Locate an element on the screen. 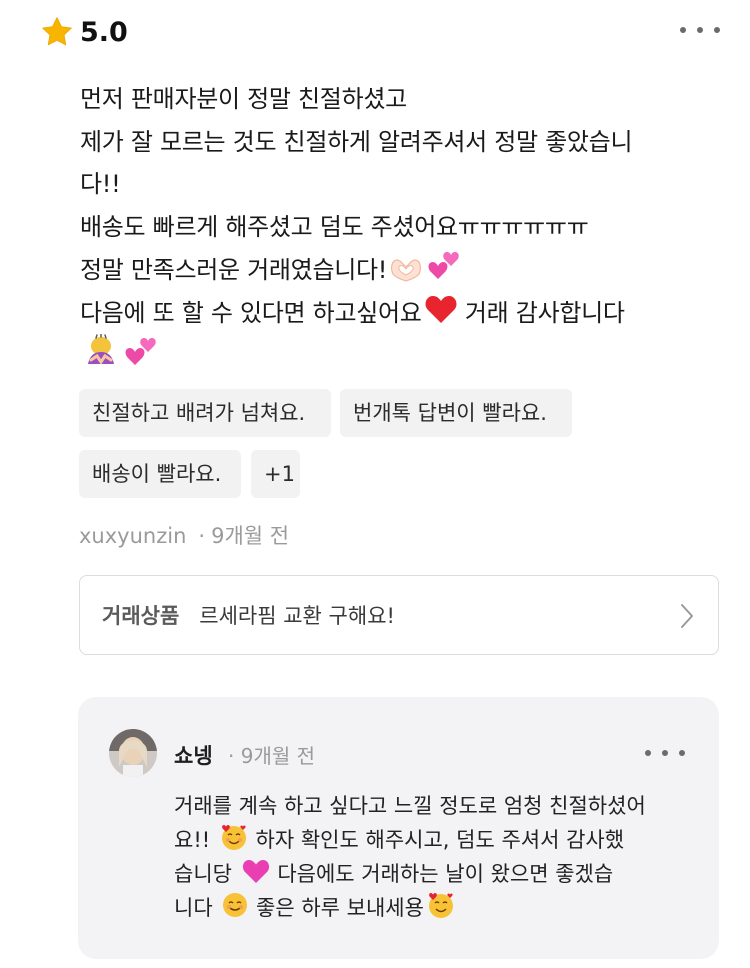  review-line: 다음에 또 할 수 있다면 하고싶어요 is located at coordinates (251, 312).